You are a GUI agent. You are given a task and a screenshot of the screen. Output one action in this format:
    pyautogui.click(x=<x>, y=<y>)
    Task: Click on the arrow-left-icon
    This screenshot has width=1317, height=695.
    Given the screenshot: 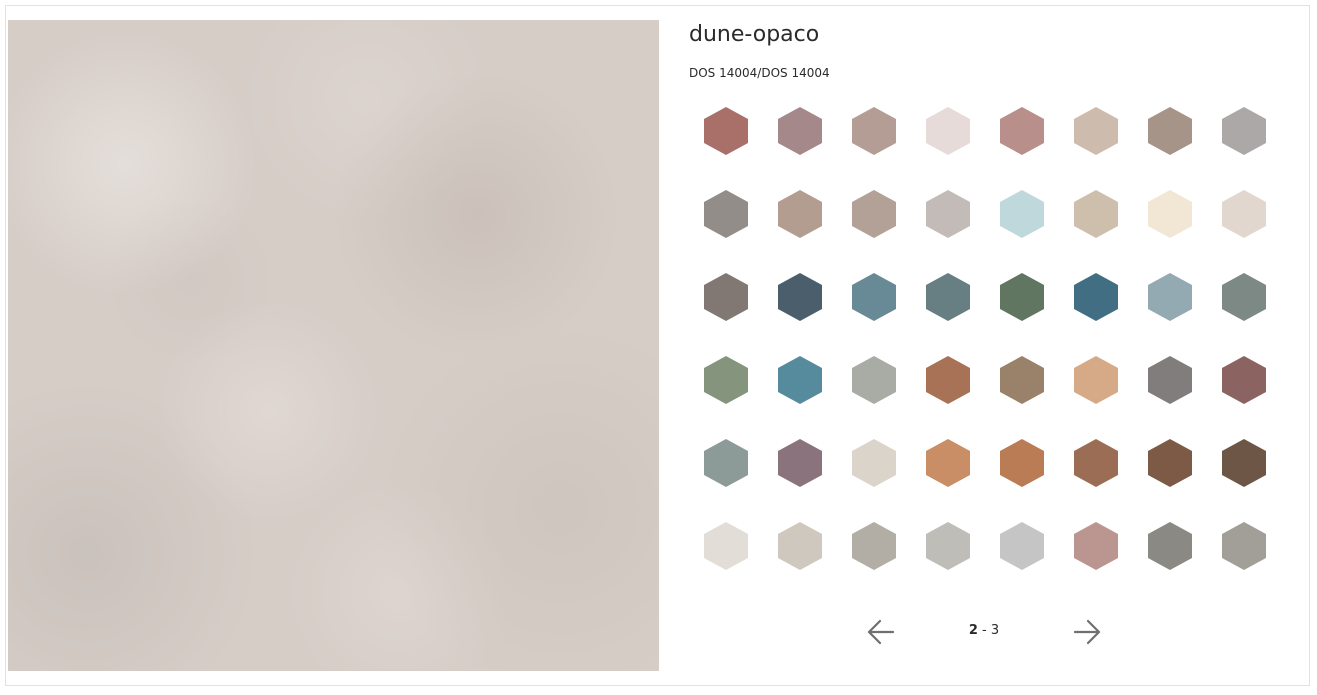 What is the action you would take?
    pyautogui.click(x=881, y=632)
    